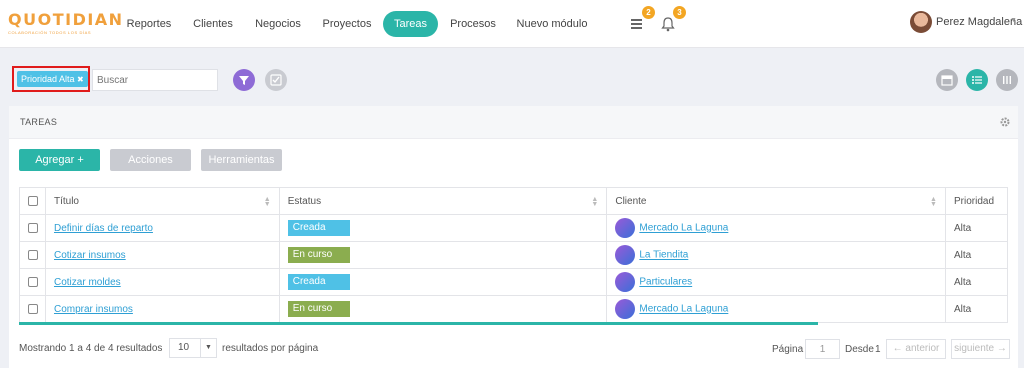 The image size is (1024, 368). What do you see at coordinates (66, 201) in the screenshot?
I see `col-title-label: Título` at bounding box center [66, 201].